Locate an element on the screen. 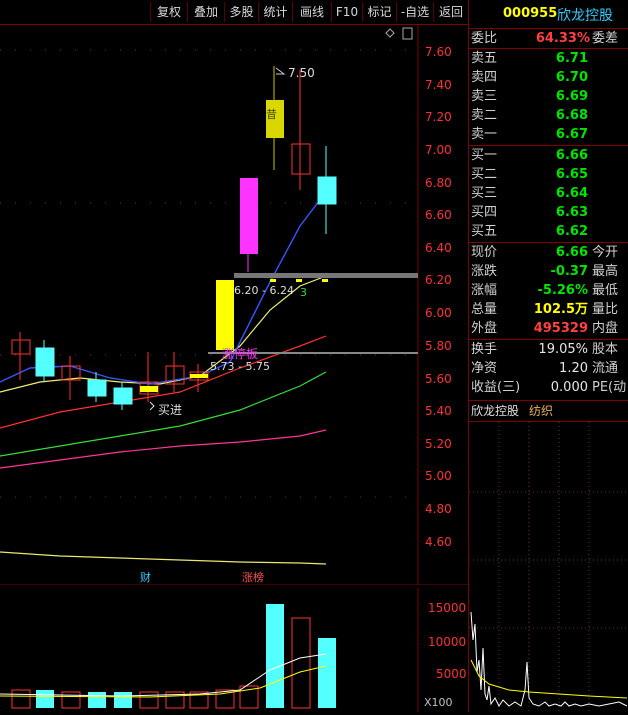 This screenshot has width=628, height=715. toolbar-unwatch-button: -自选 is located at coordinates (414, 12).